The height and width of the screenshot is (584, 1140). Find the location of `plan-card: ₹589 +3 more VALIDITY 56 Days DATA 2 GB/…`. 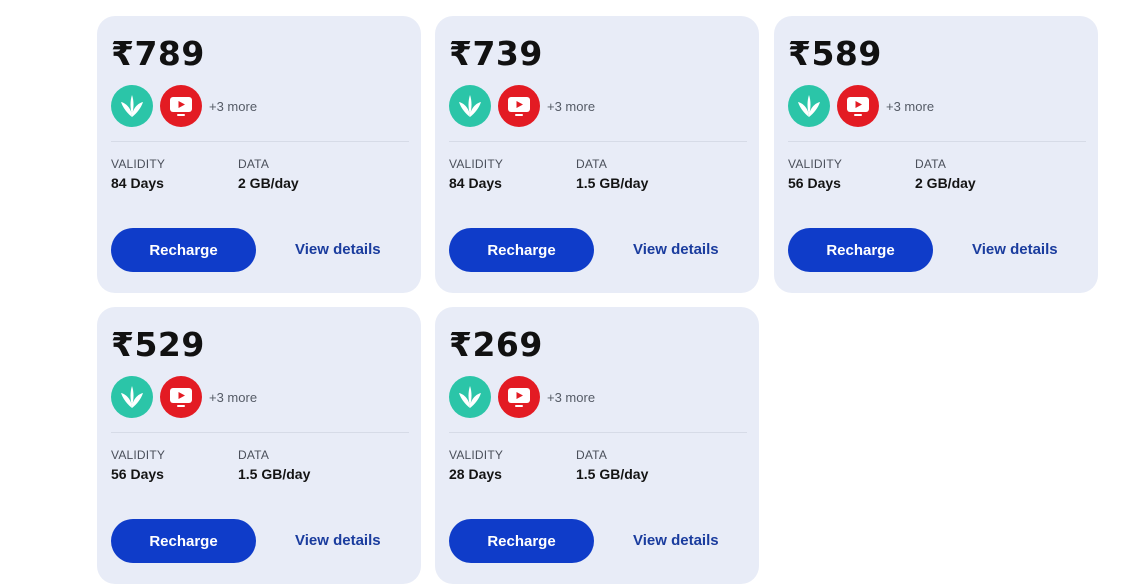

plan-card: ₹589 +3 more VALIDITY 56 Days DATA 2 GB/… is located at coordinates (936, 154).